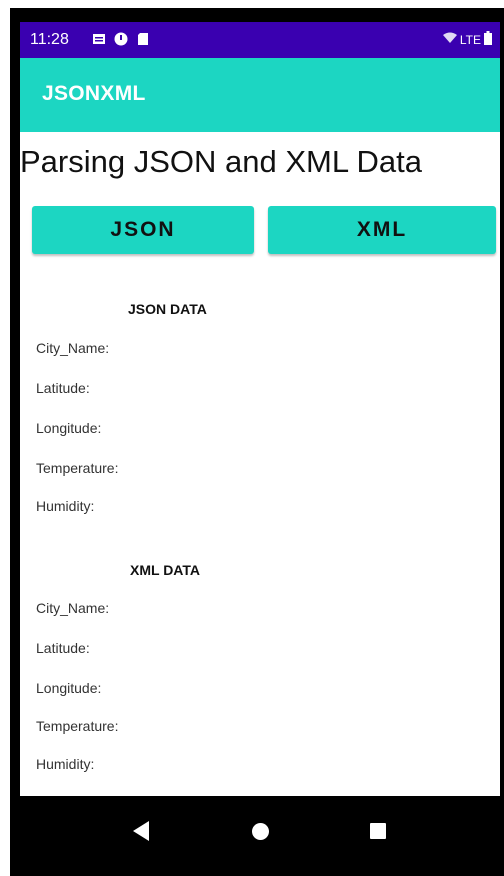  I want to click on status-right-group: LTE, so click(467, 39).